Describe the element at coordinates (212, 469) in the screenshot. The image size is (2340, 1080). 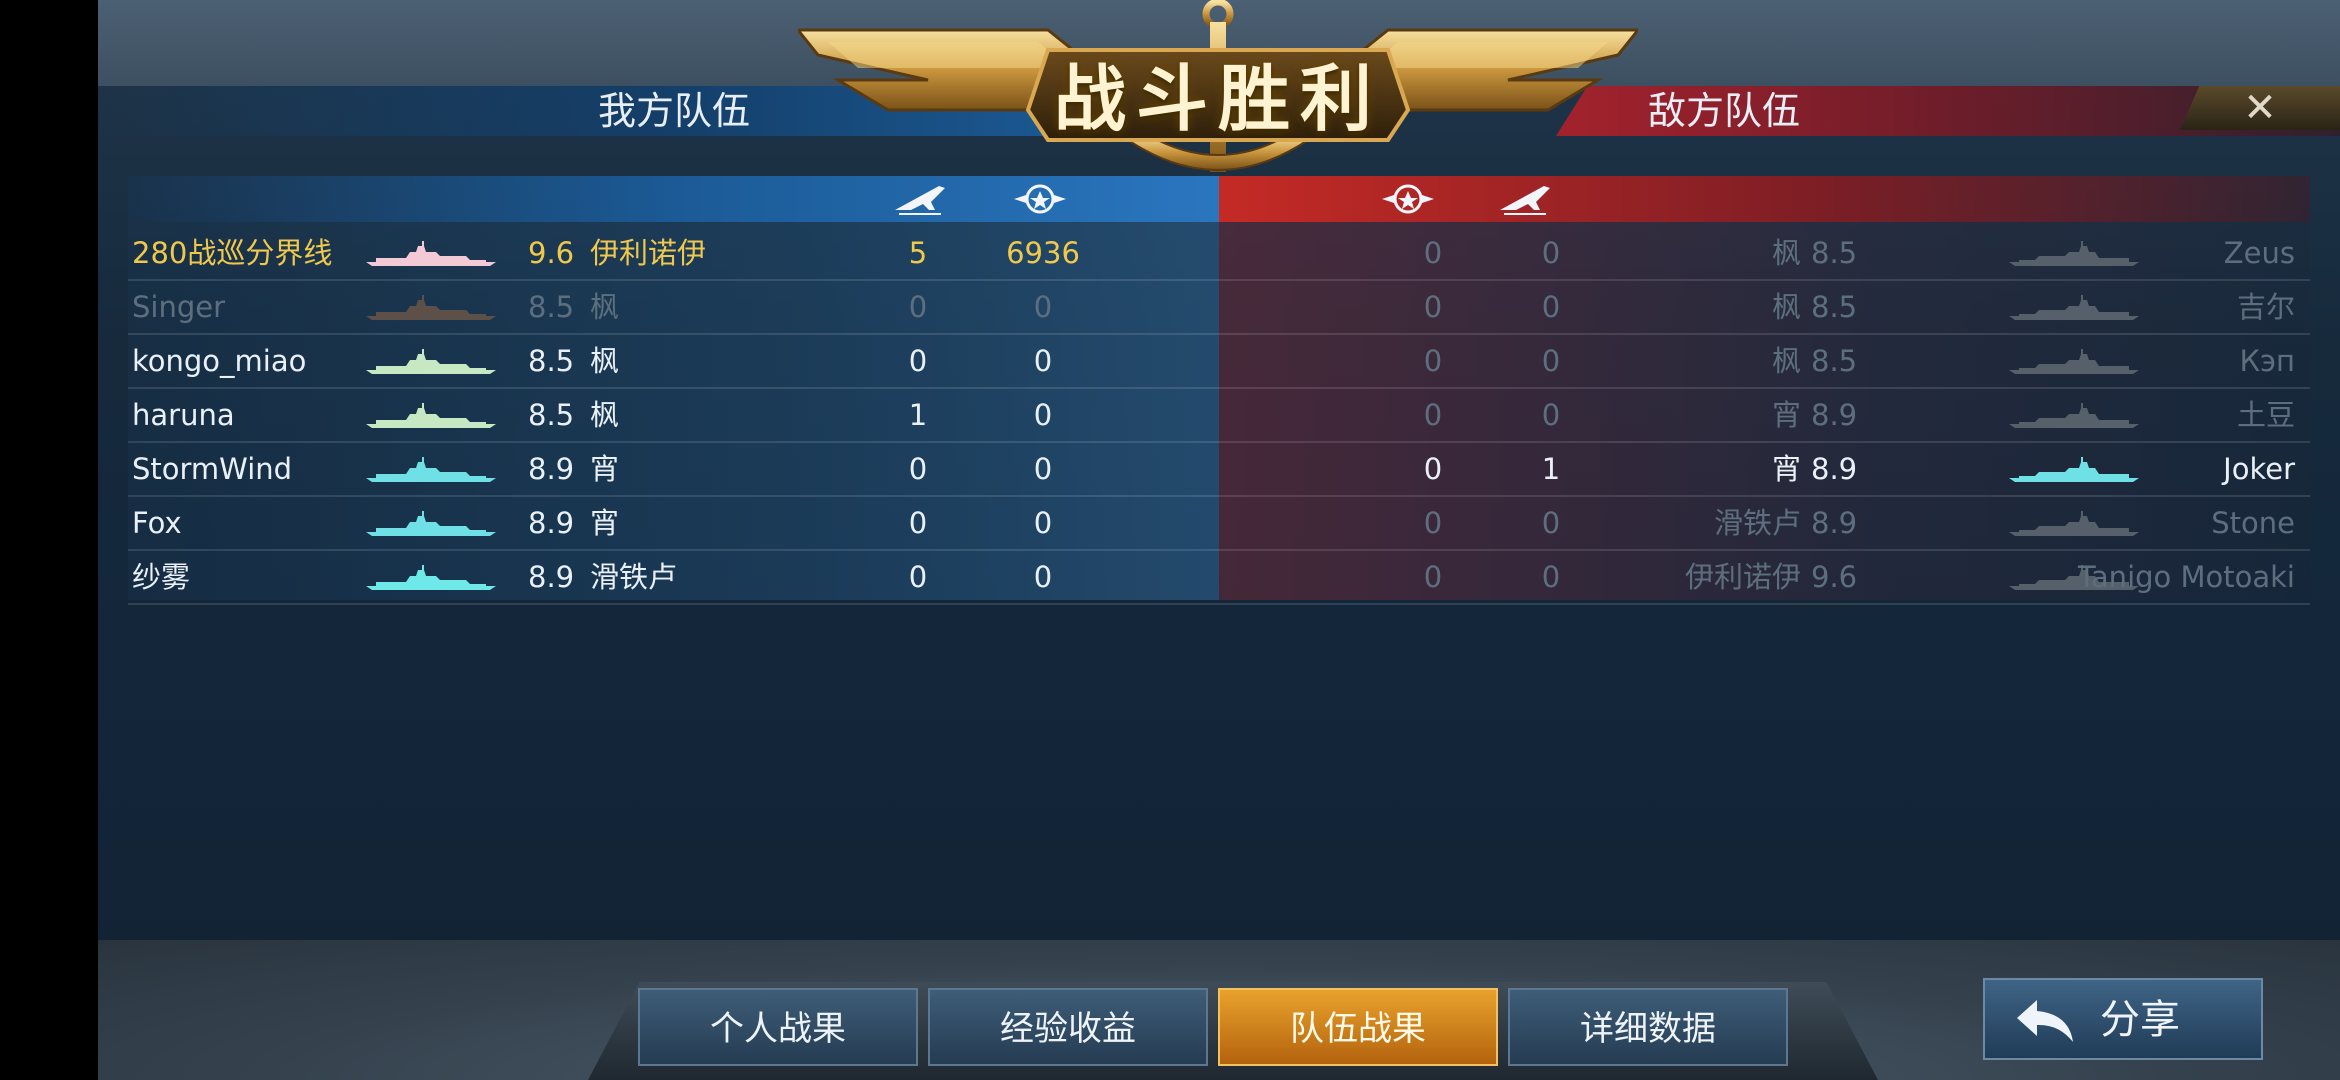
I see `player-name: StormWind` at that location.